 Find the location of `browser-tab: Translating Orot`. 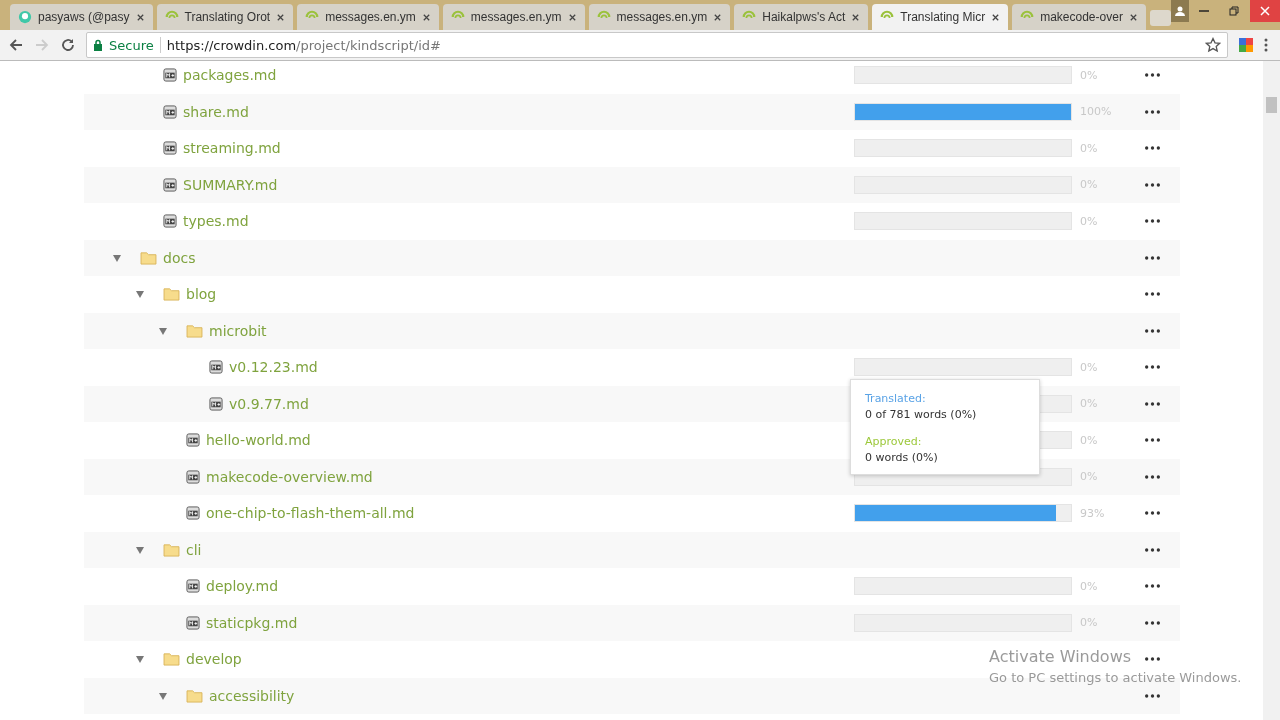

browser-tab: Translating Orot is located at coordinates (225, 17).